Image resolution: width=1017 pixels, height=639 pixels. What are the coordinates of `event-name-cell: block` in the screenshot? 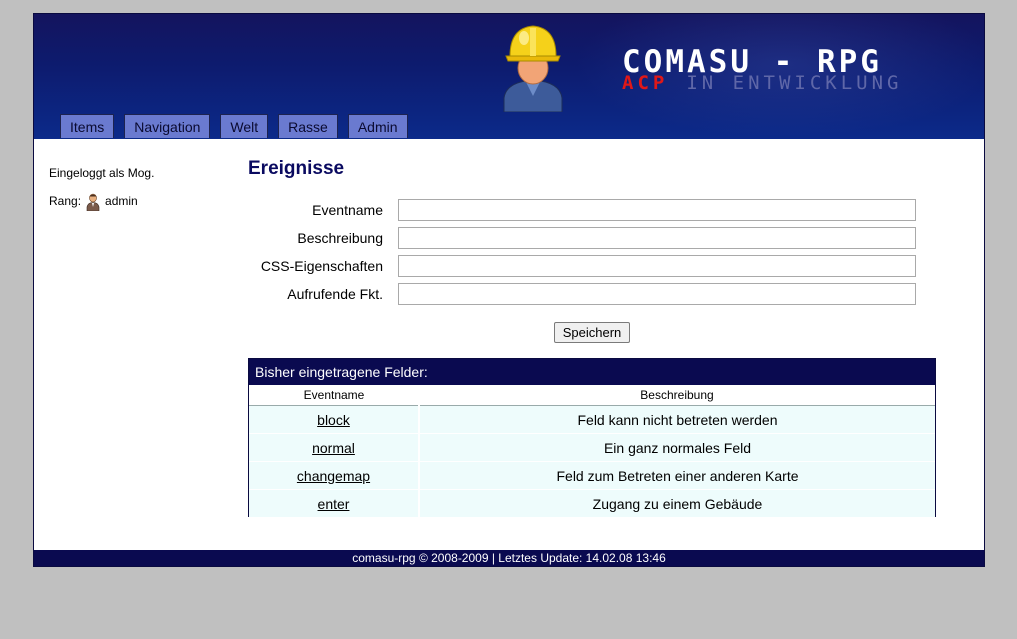 It's located at (334, 419).